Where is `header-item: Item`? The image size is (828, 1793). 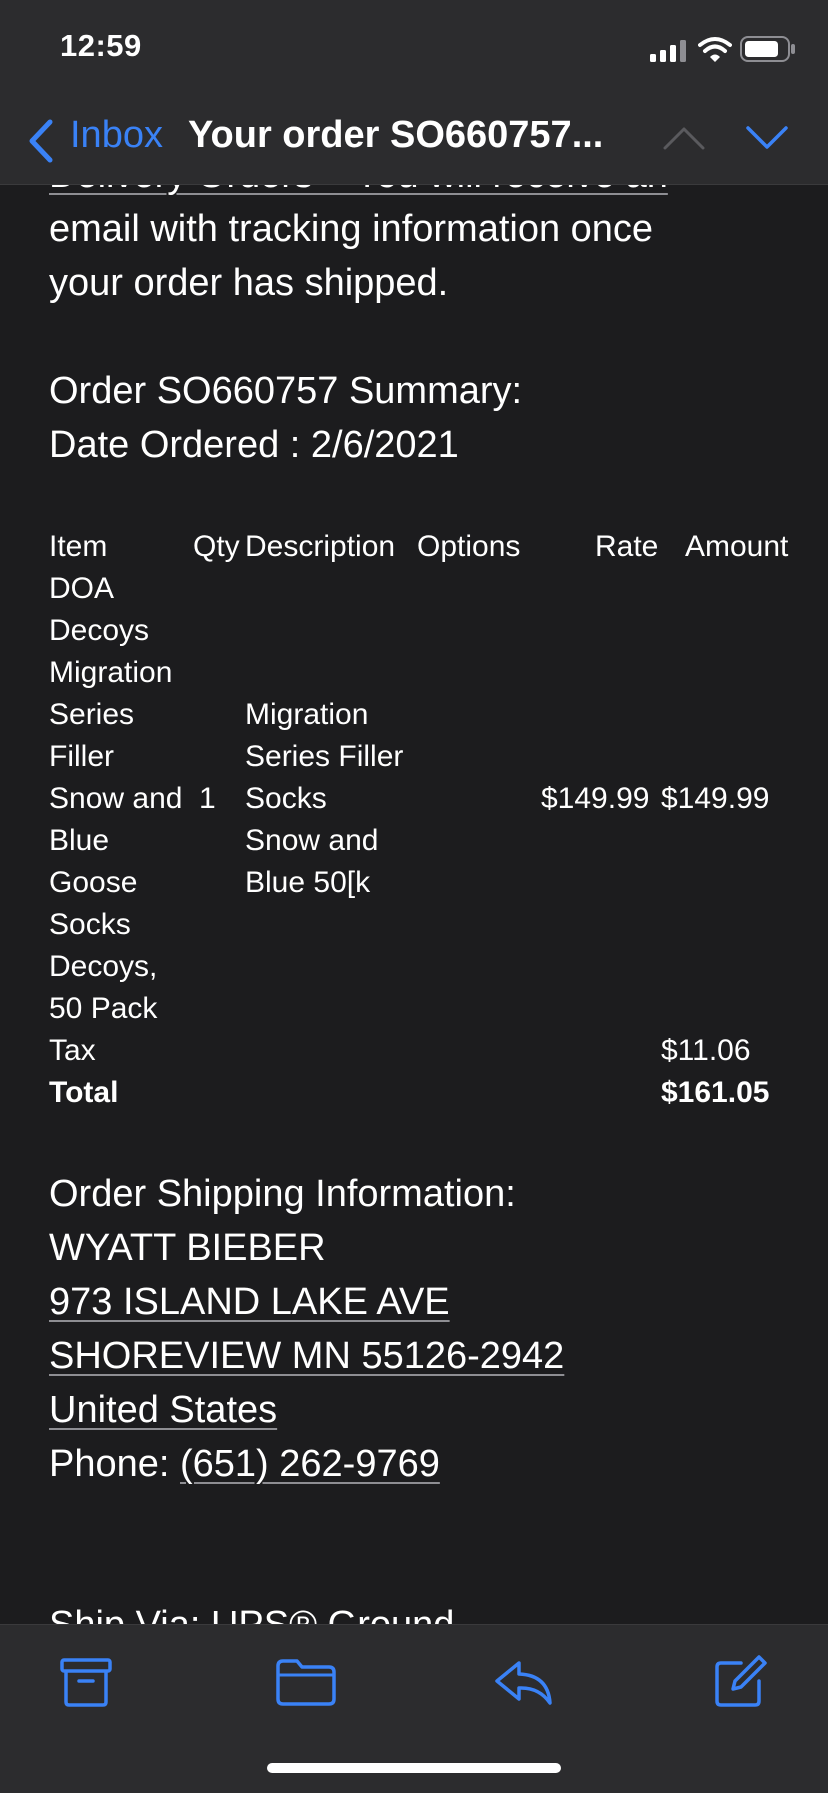
header-item: Item is located at coordinates (78, 546).